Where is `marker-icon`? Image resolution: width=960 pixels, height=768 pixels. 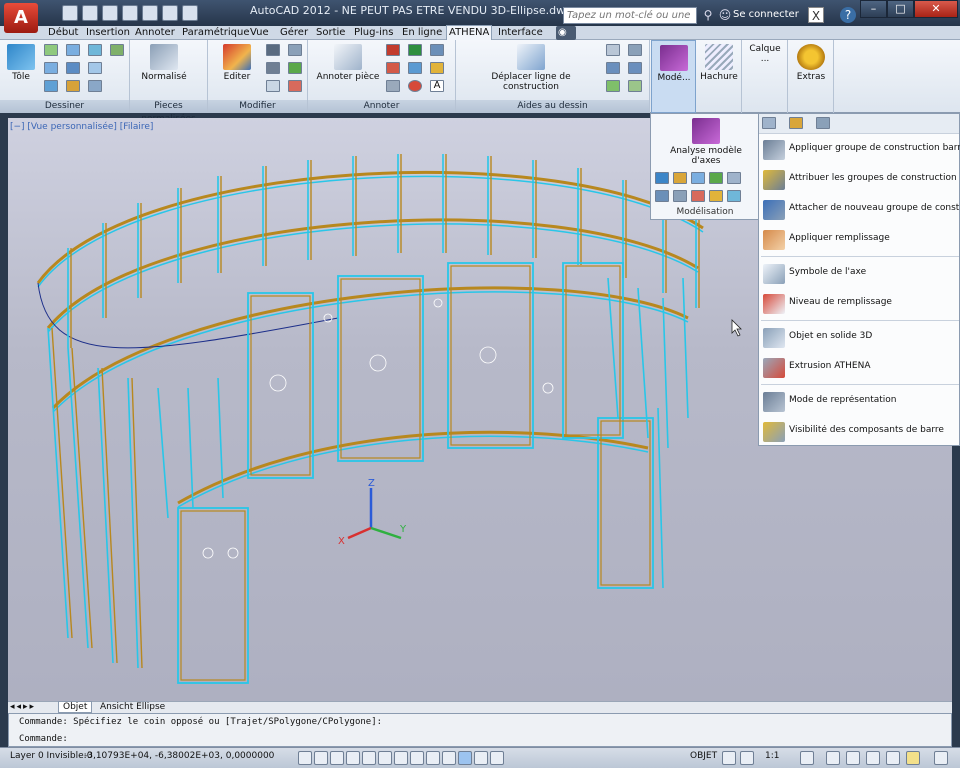
marker-icon is located at coordinates (393, 68).